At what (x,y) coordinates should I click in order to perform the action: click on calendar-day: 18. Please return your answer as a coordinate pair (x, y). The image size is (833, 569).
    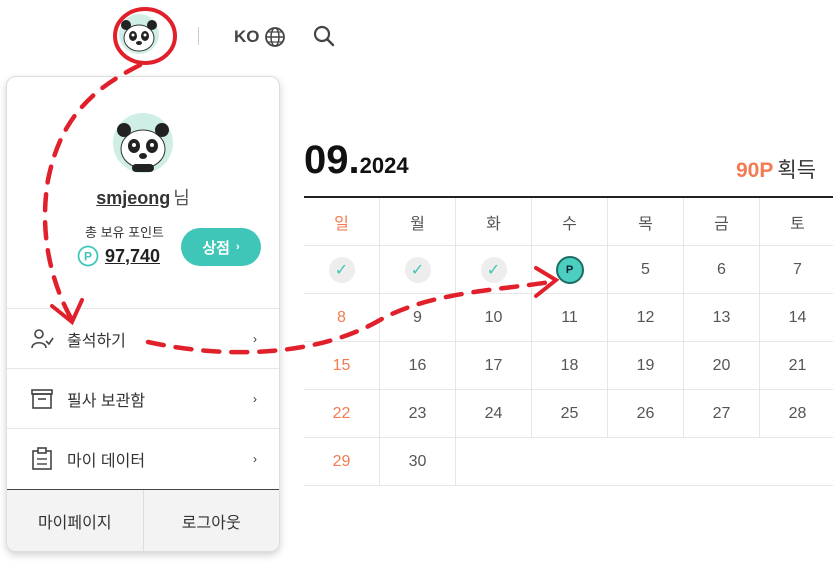
    Looking at the image, I should click on (570, 365).